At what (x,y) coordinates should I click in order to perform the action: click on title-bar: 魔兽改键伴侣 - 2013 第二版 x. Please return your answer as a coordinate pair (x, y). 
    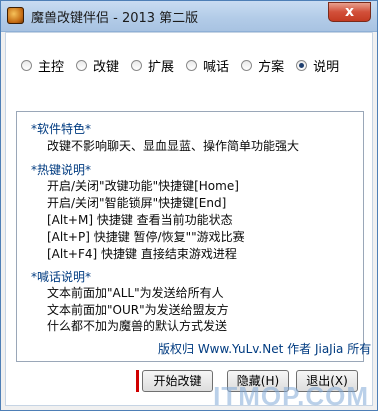
    Looking at the image, I should click on (189, 16).